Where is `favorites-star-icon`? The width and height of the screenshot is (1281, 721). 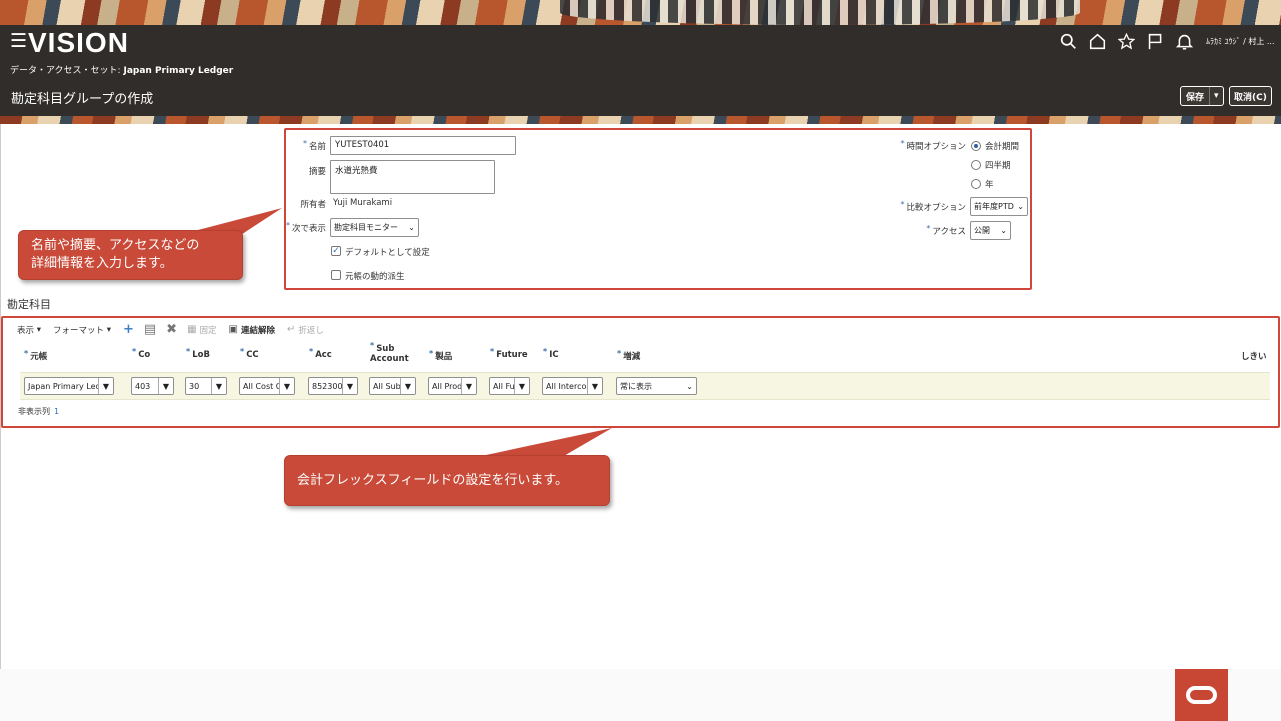 favorites-star-icon is located at coordinates (1126, 41).